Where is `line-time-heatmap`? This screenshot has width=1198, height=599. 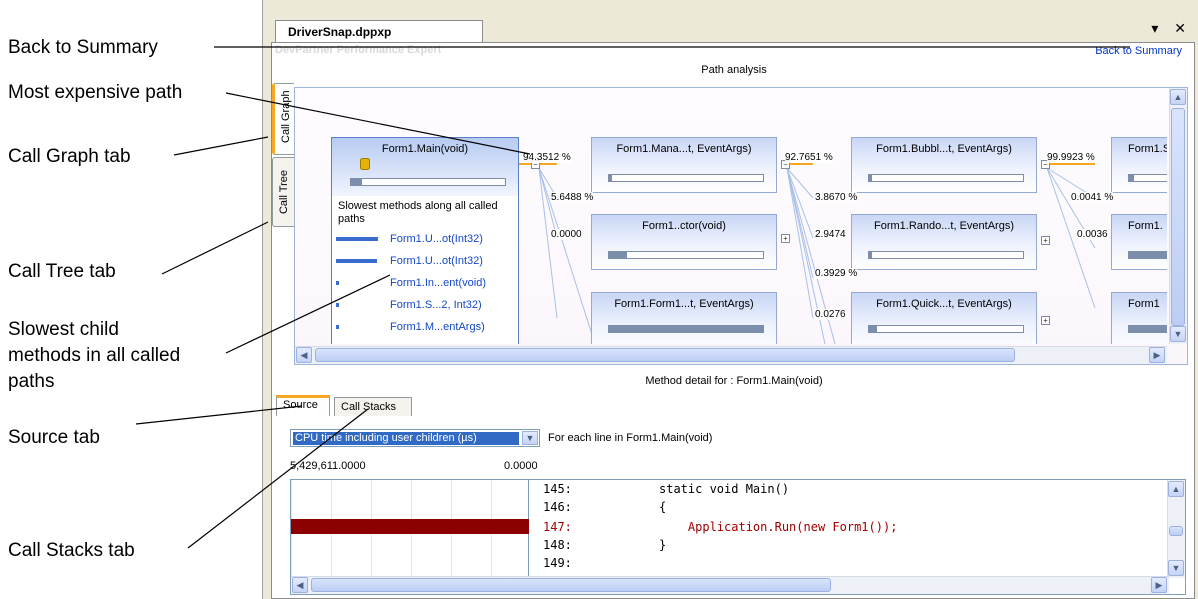 line-time-heatmap is located at coordinates (410, 529).